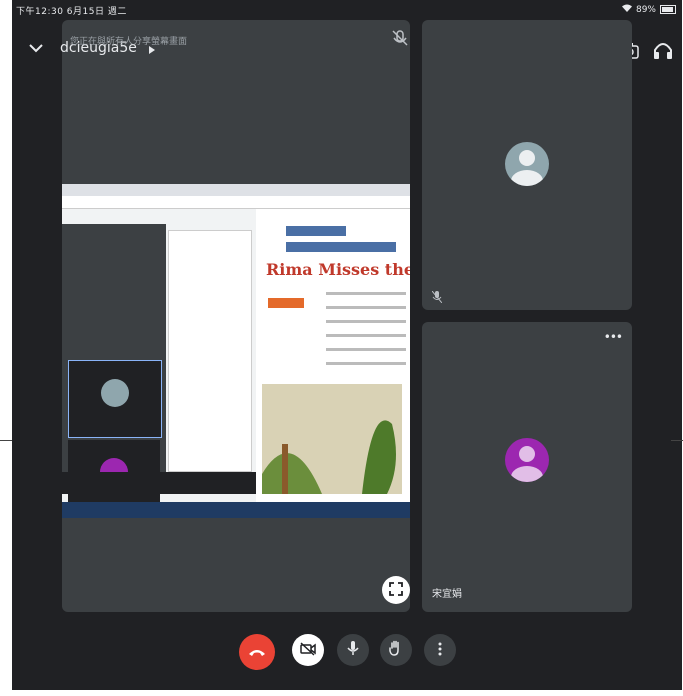  Describe the element at coordinates (210, 351) in the screenshot. I see `shared-participants-panel` at that location.